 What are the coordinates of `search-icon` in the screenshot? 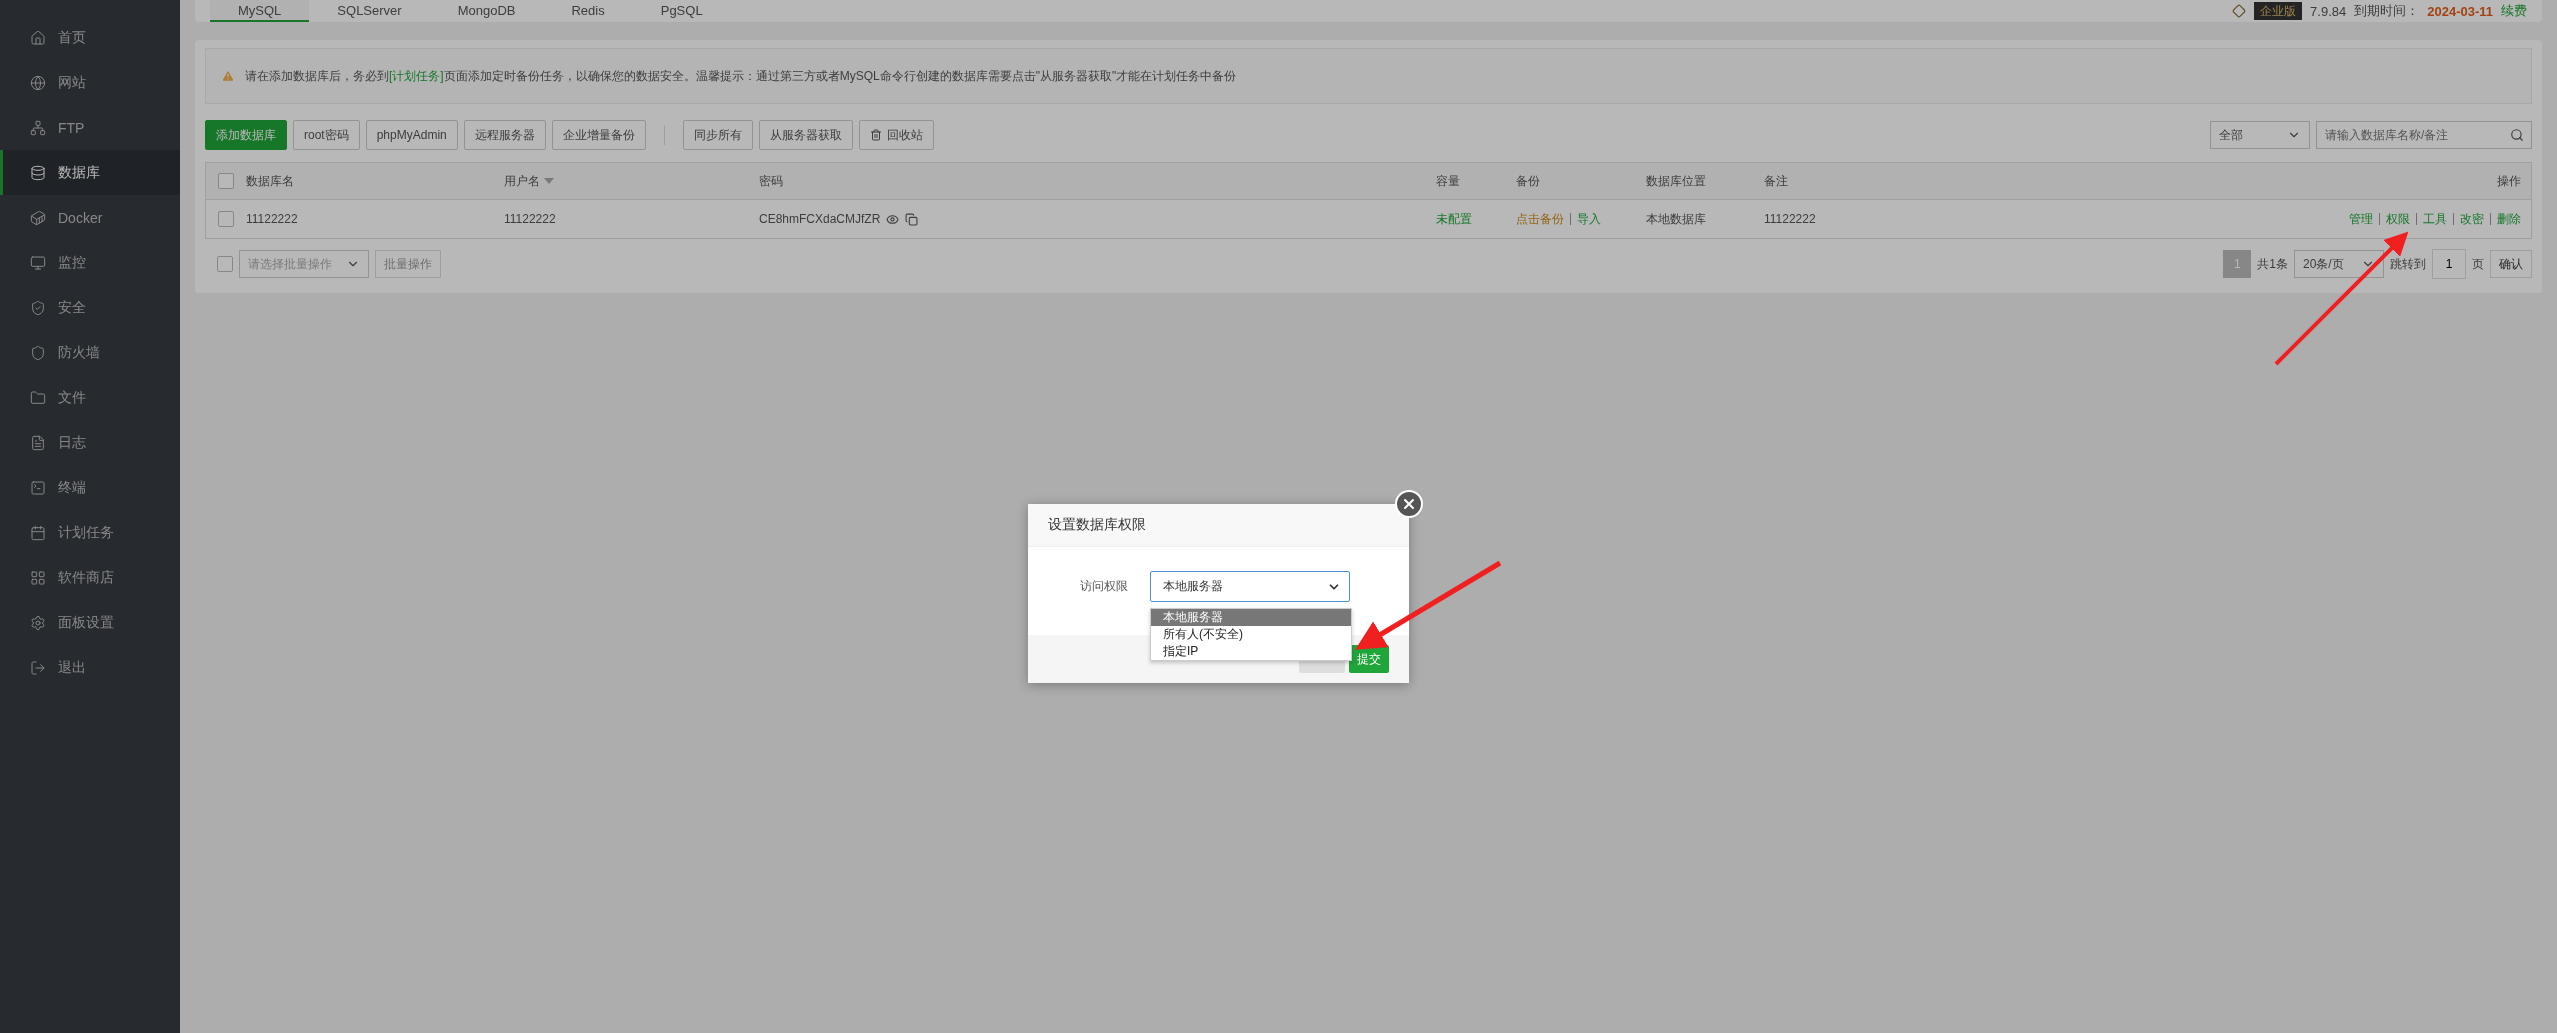 It's located at (2517, 135).